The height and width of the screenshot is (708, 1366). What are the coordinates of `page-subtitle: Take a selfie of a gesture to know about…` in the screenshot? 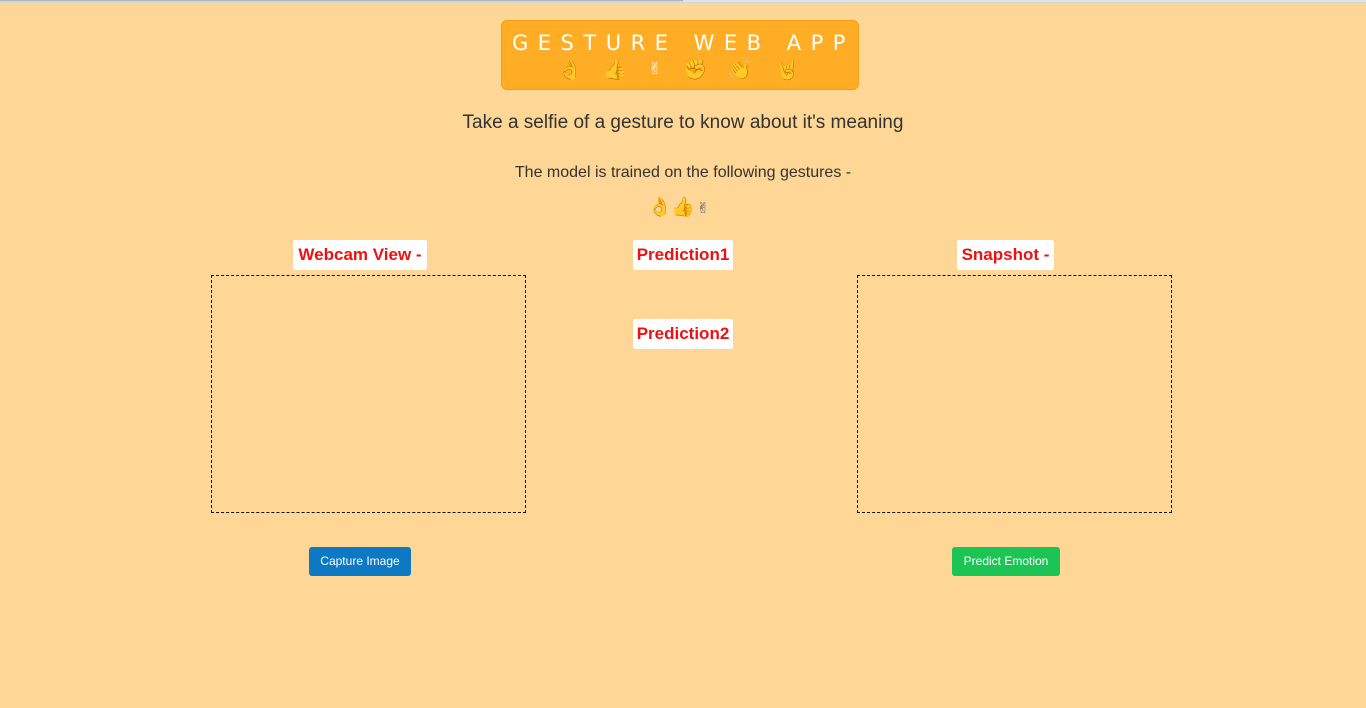 It's located at (683, 122).